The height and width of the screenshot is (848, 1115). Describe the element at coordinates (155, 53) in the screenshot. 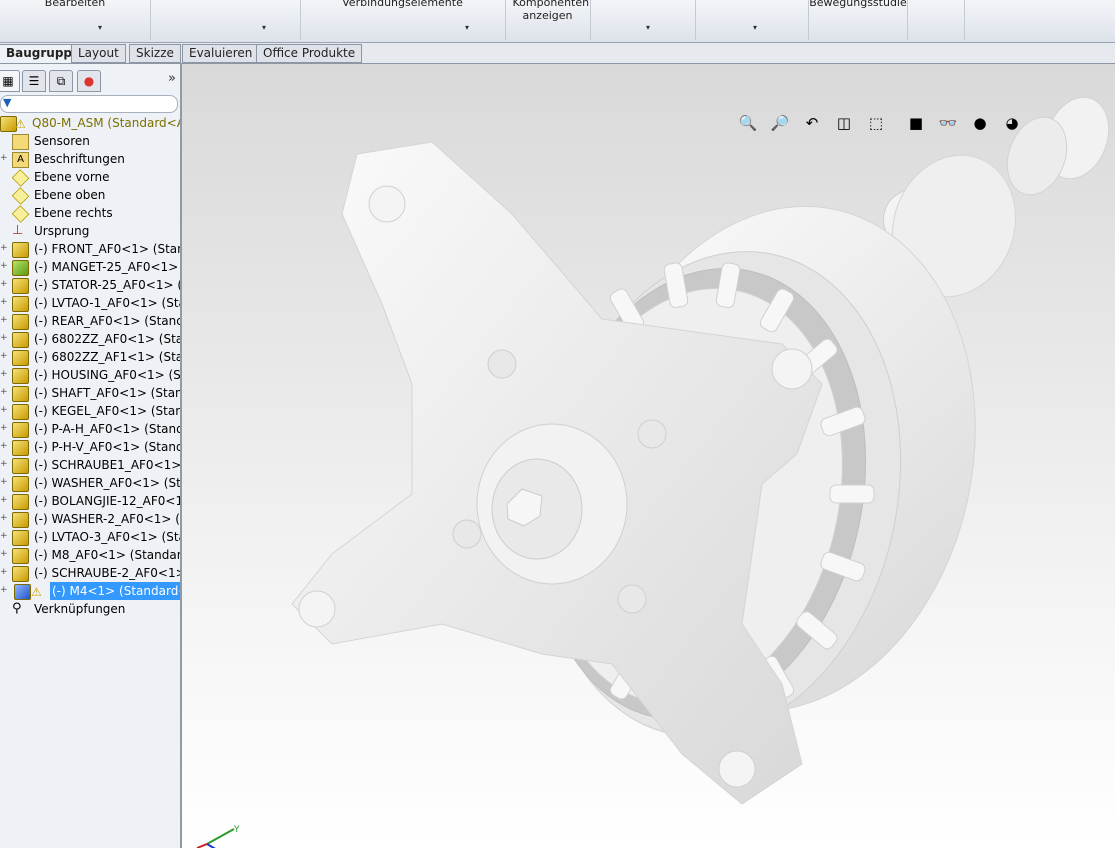

I see `tab-skizze: Skizze` at that location.